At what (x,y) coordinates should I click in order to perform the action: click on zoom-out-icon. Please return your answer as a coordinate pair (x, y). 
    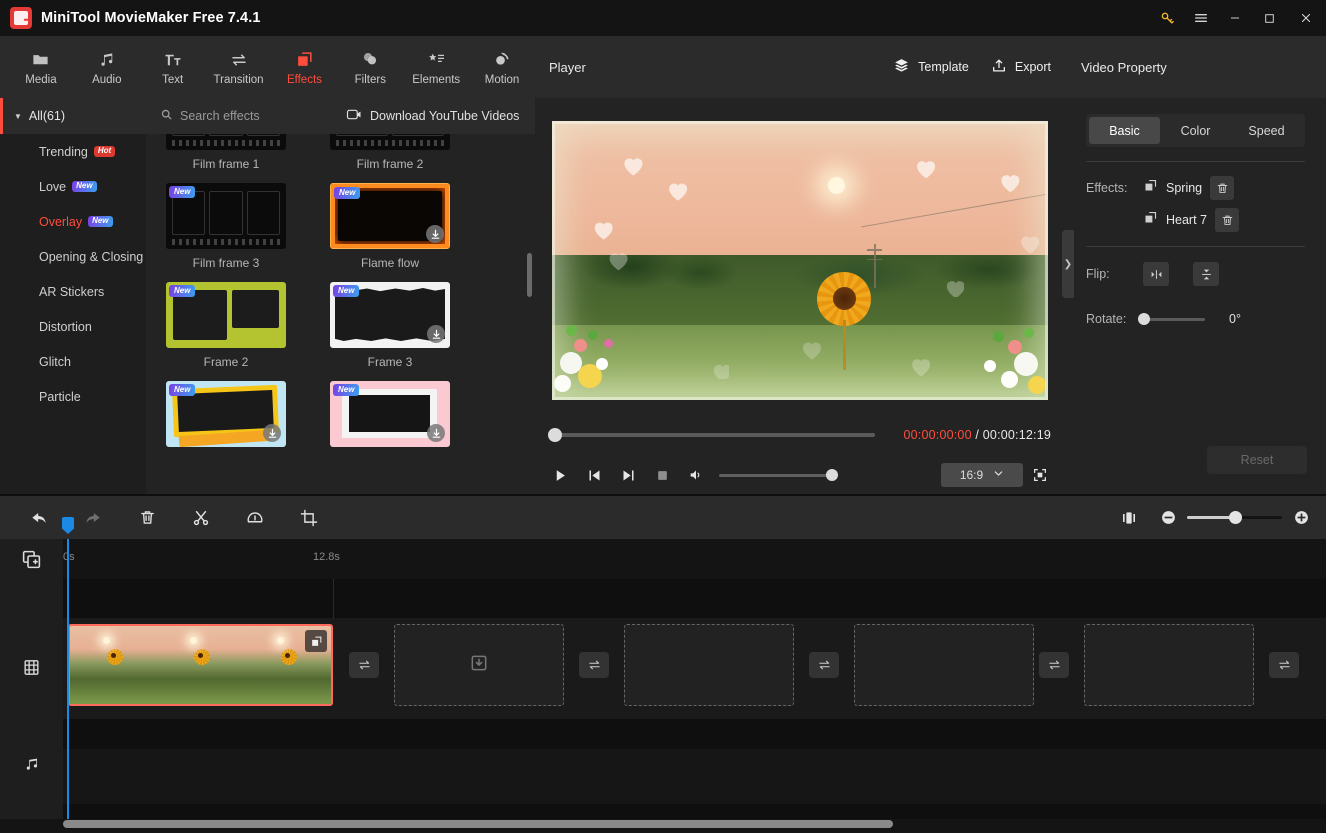
    Looking at the image, I should click on (1168, 518).